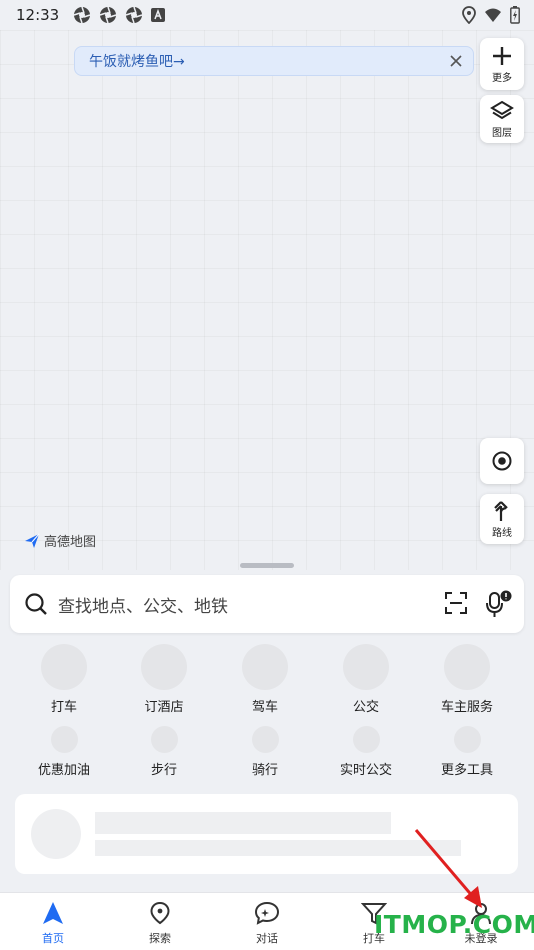 The height and width of the screenshot is (950, 534). Describe the element at coordinates (265, 667) in the screenshot. I see `car-icon` at that location.